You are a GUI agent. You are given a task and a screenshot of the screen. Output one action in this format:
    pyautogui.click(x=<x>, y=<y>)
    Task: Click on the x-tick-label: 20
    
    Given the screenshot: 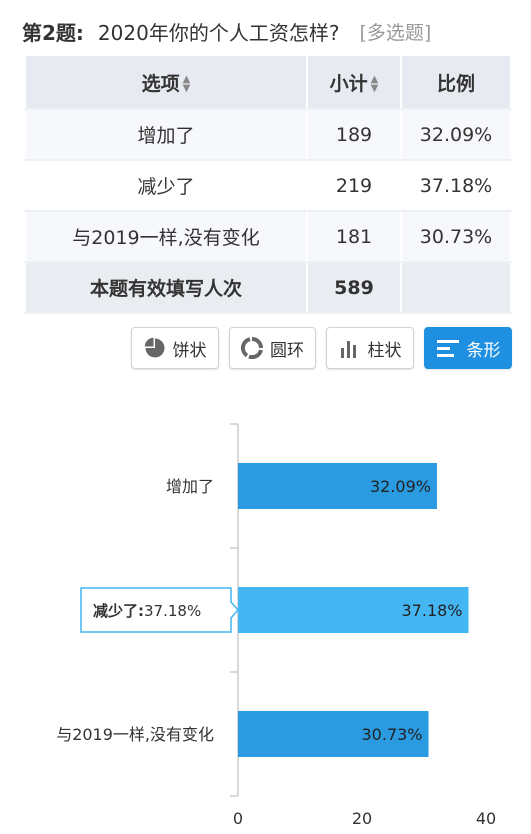 What is the action you would take?
    pyautogui.click(x=362, y=818)
    